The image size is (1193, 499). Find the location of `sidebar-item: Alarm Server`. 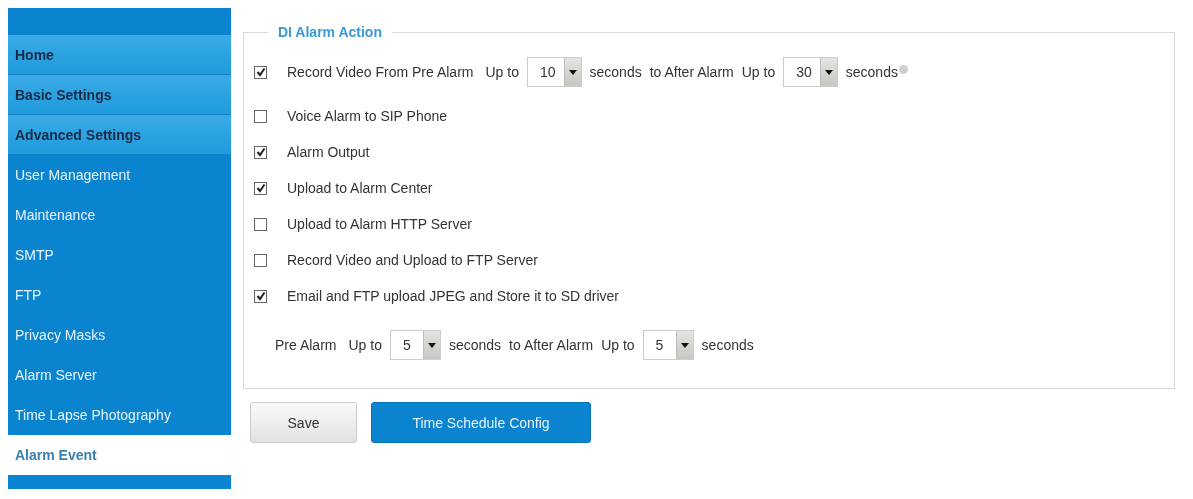

sidebar-item: Alarm Server is located at coordinates (119, 375).